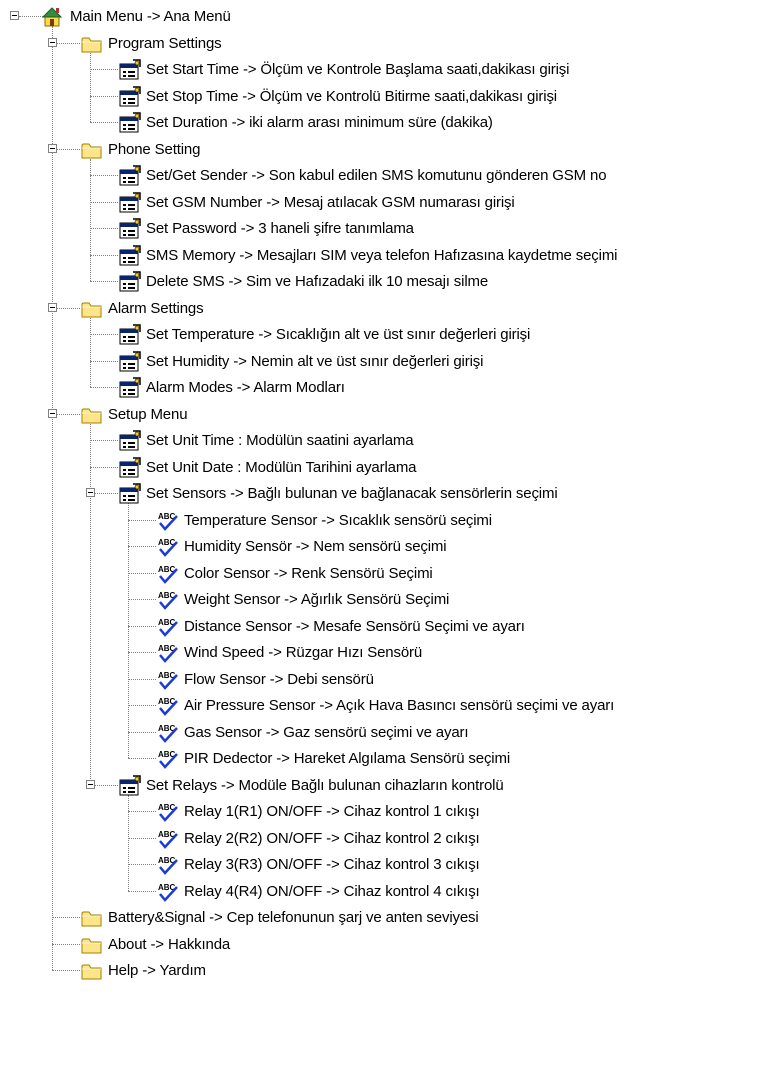 This screenshot has height=1077, width=784. I want to click on node-label: Main Menu -> Ana Menü, so click(150, 16).